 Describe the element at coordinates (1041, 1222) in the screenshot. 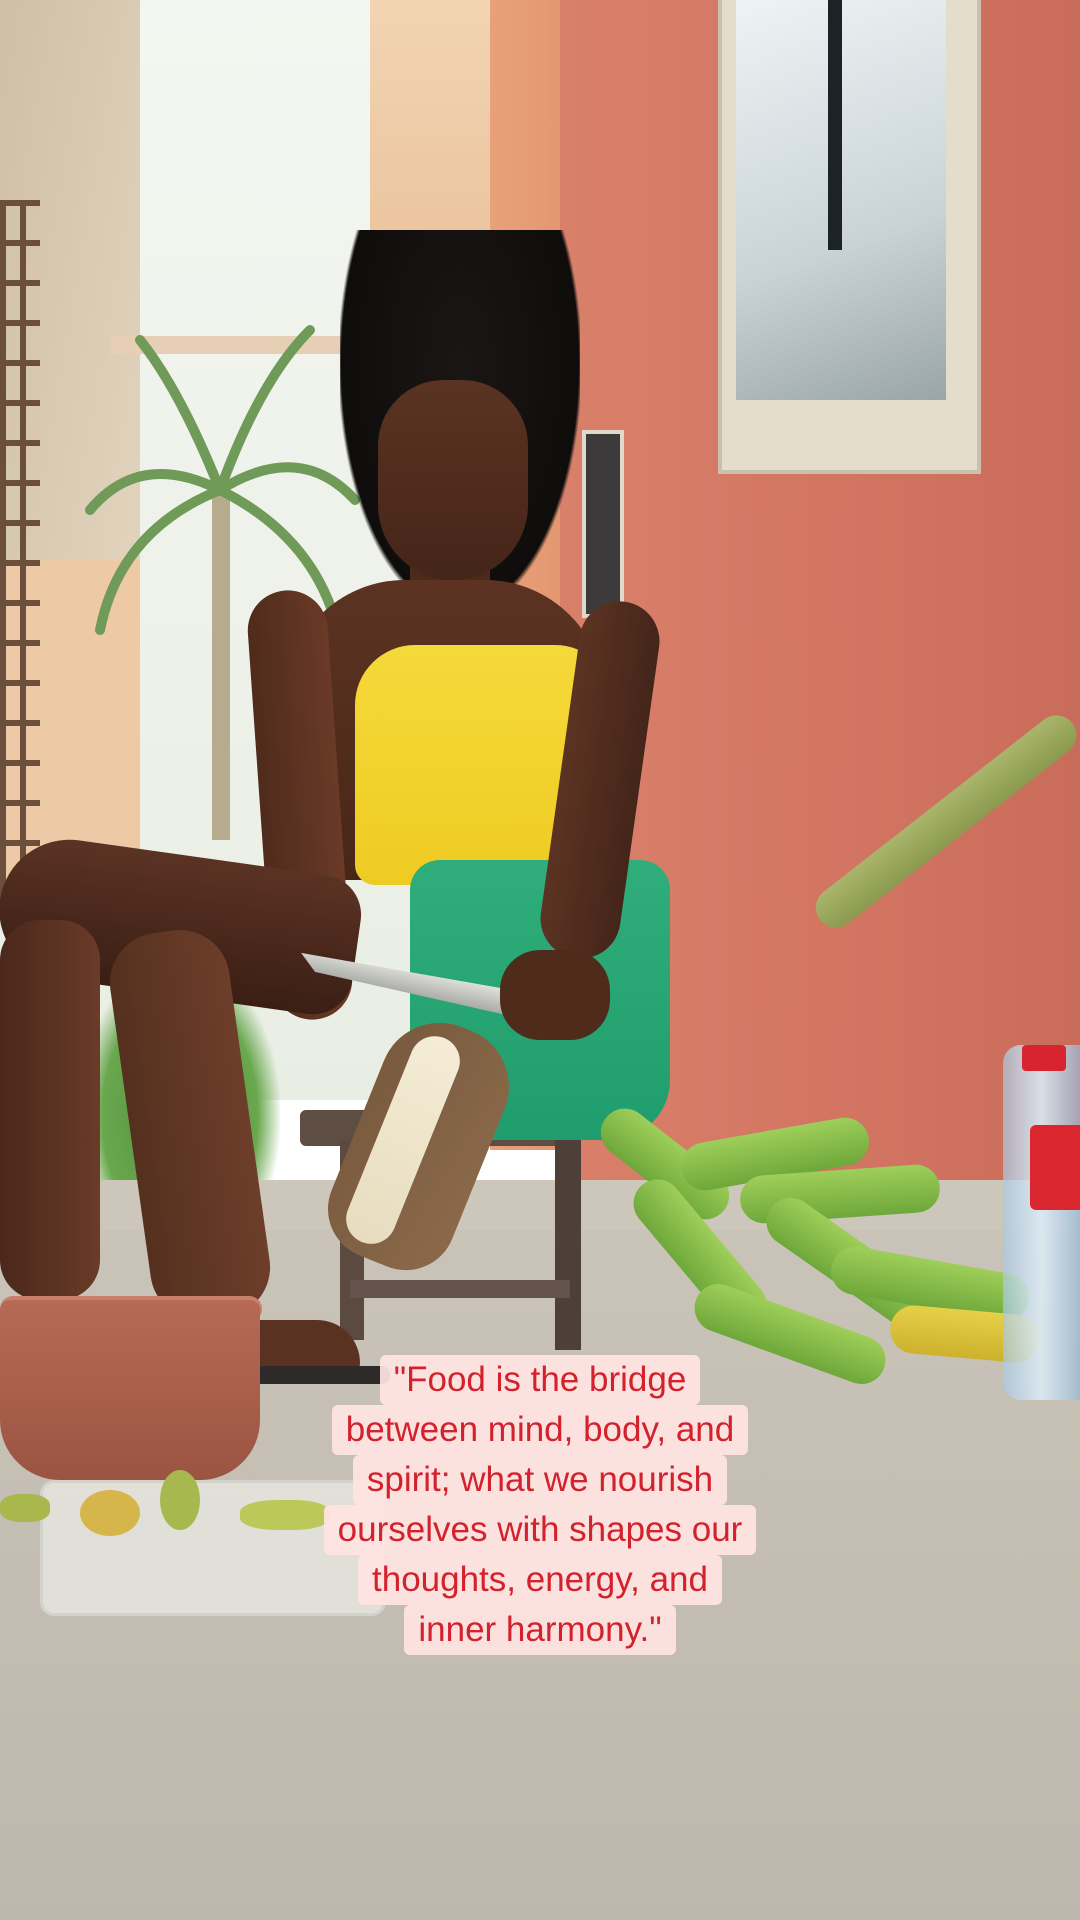

I see `water-bottle` at that location.